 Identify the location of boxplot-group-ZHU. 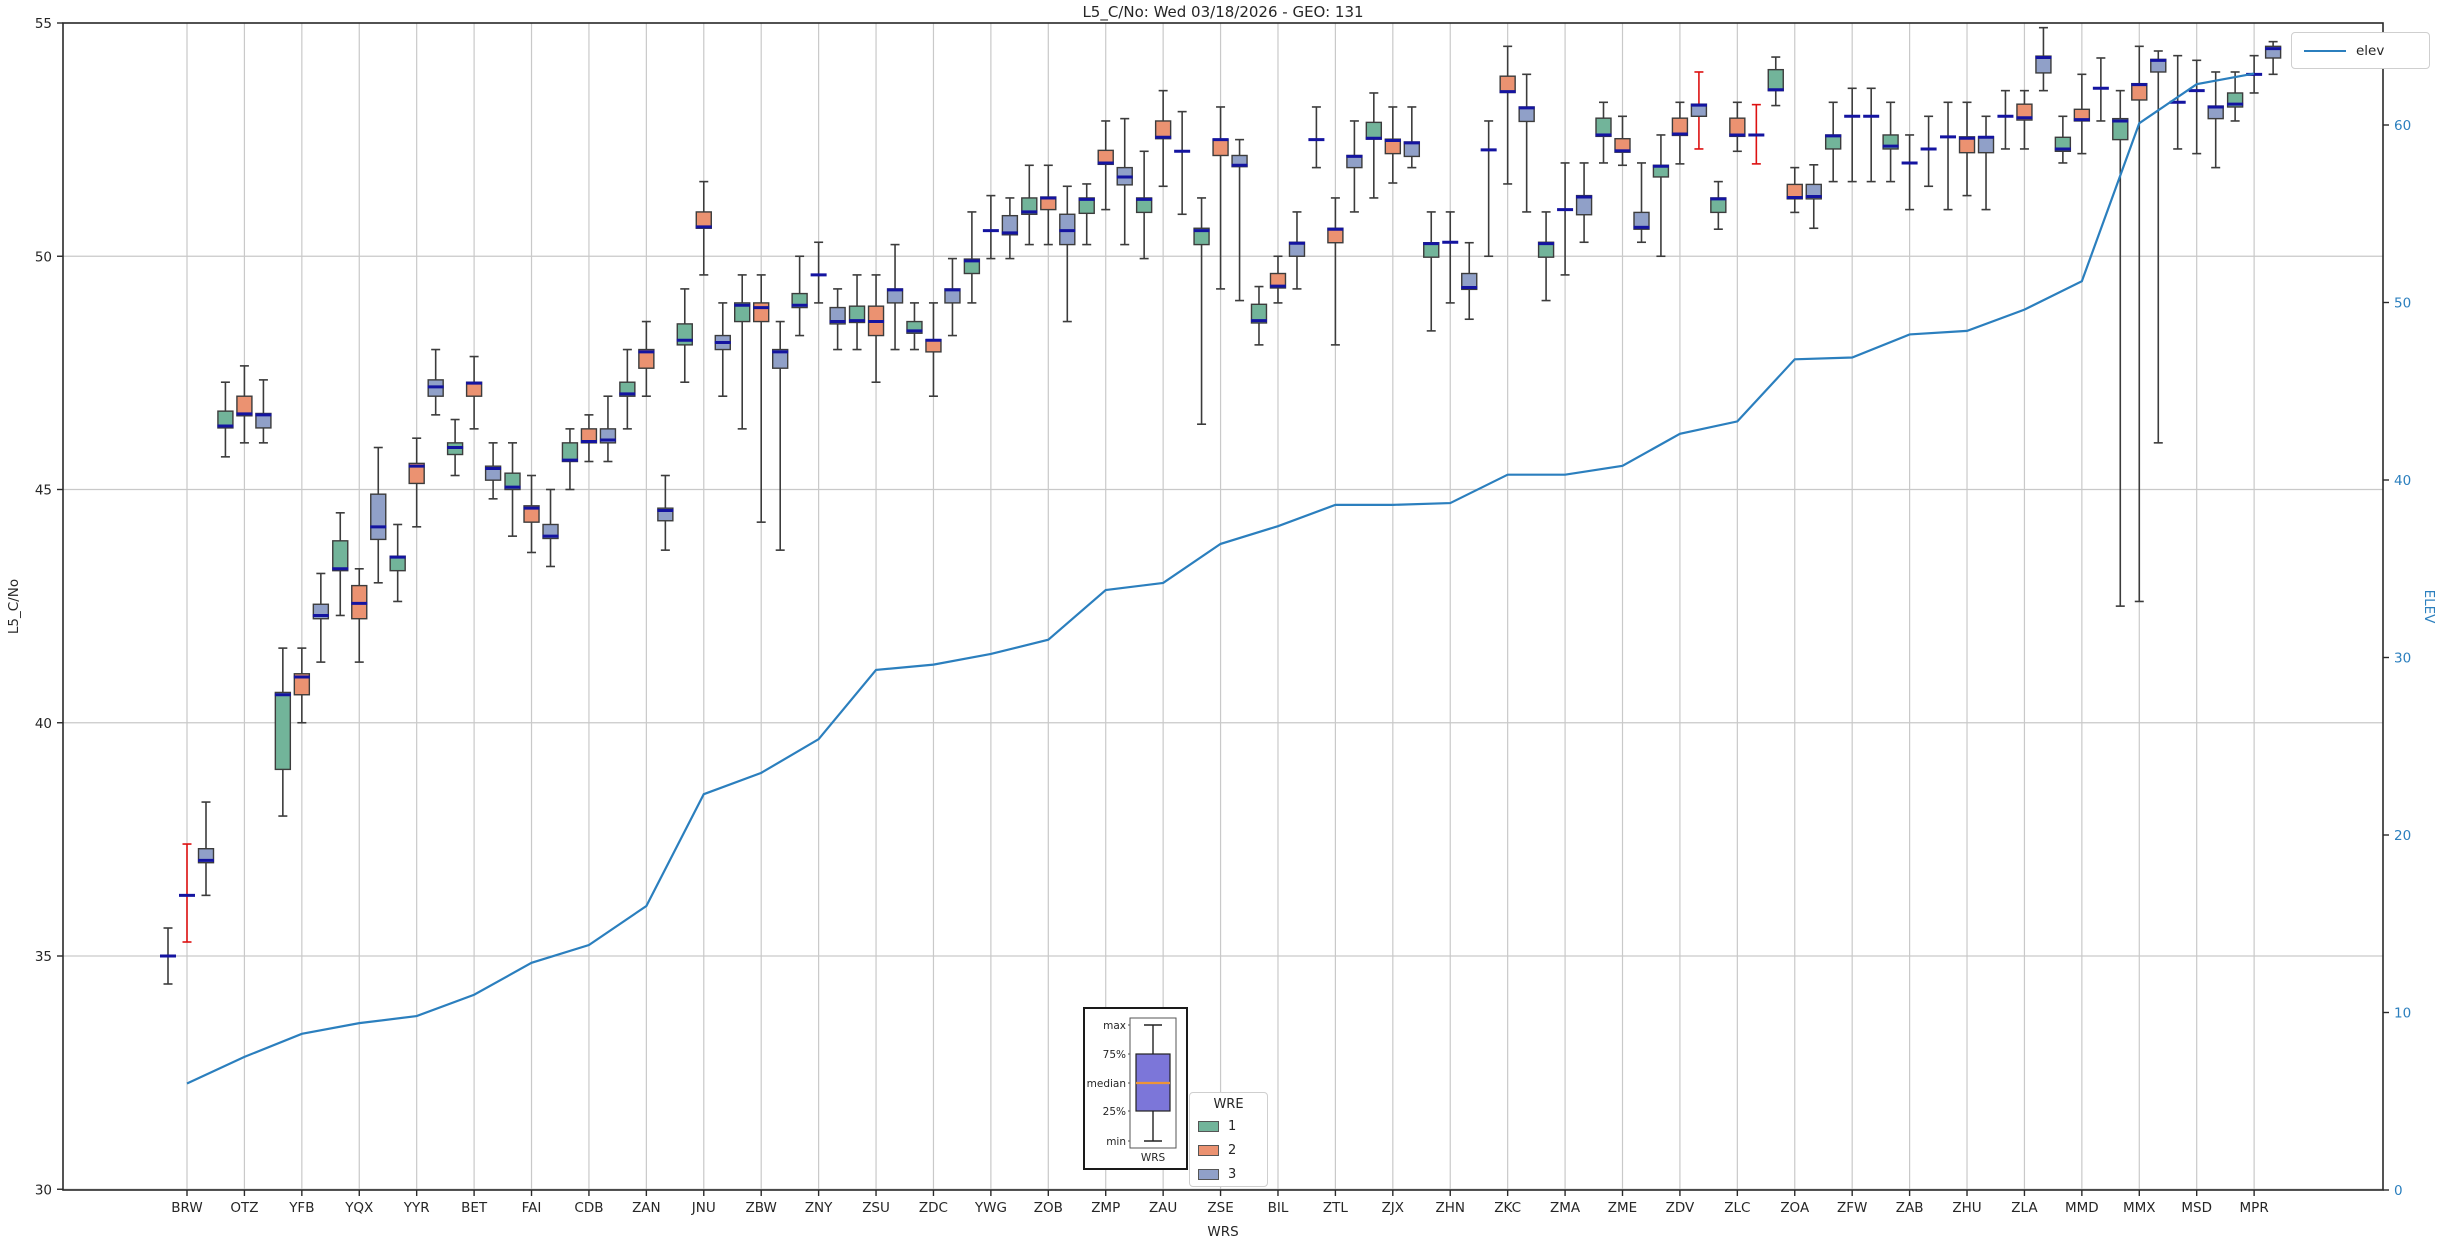
(1967, 156).